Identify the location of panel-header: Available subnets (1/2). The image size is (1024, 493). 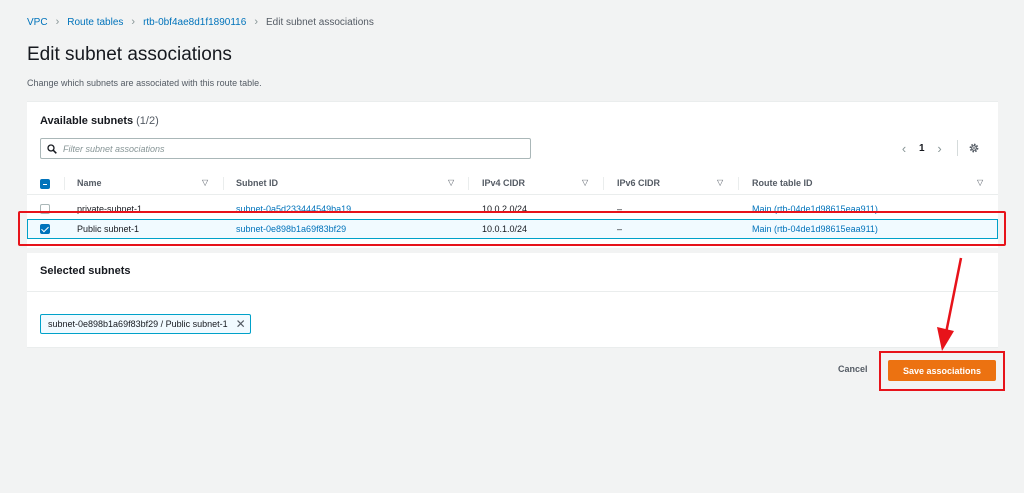
(99, 121).